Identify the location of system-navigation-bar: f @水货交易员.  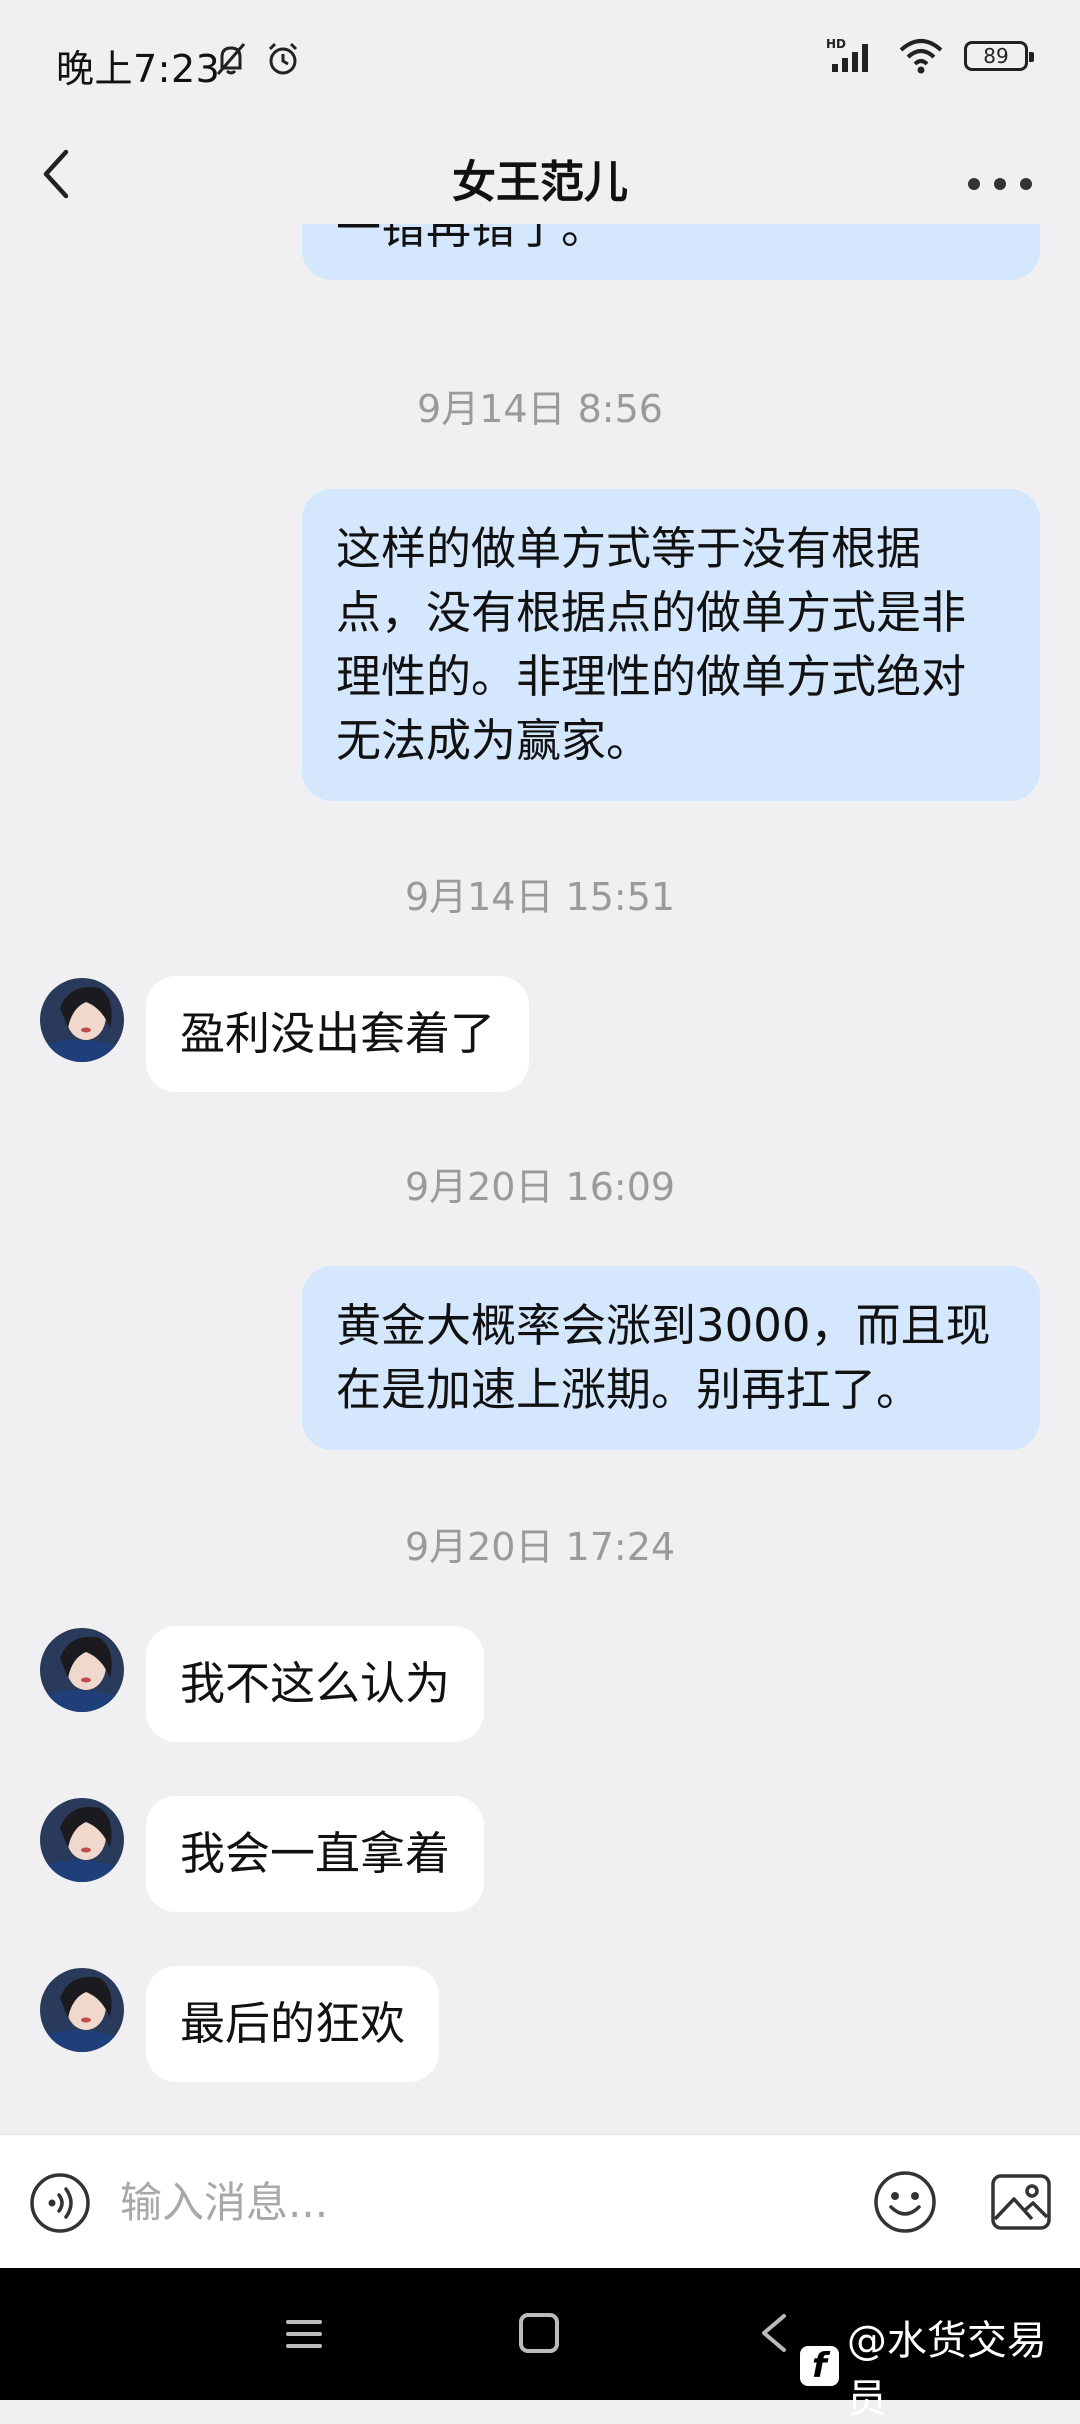
(540, 2345).